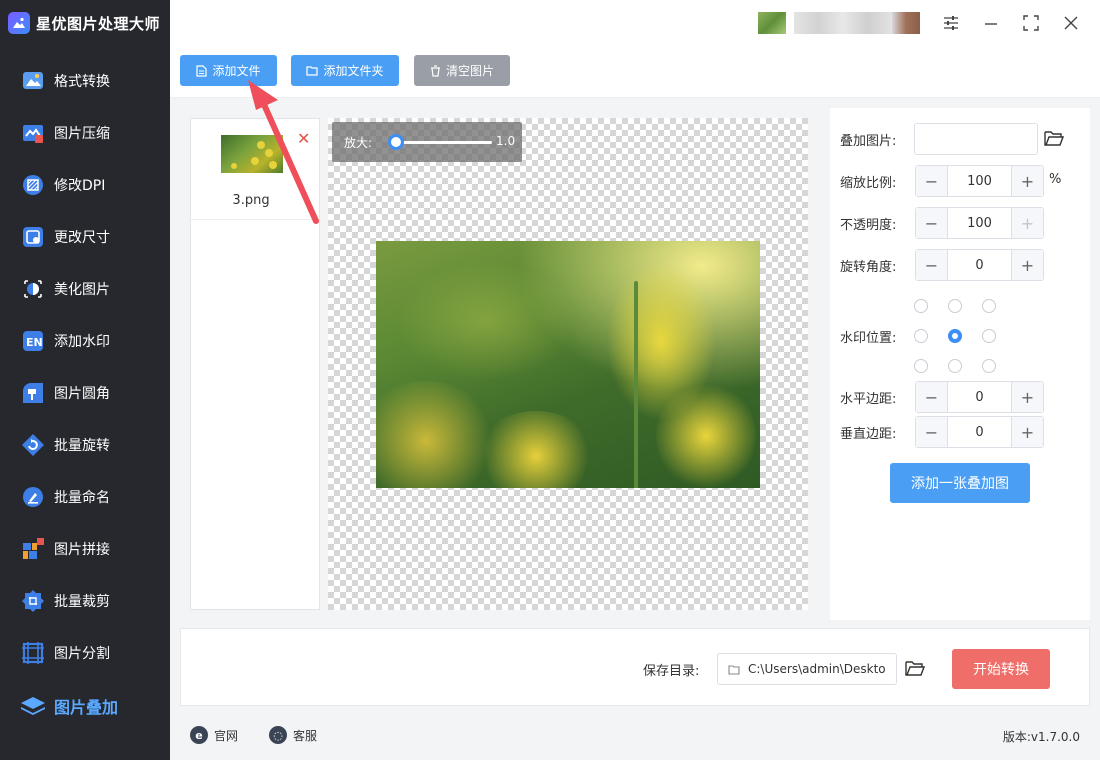 This screenshot has height=760, width=1100. What do you see at coordinates (1071, 23) in the screenshot?
I see `close-icon` at bounding box center [1071, 23].